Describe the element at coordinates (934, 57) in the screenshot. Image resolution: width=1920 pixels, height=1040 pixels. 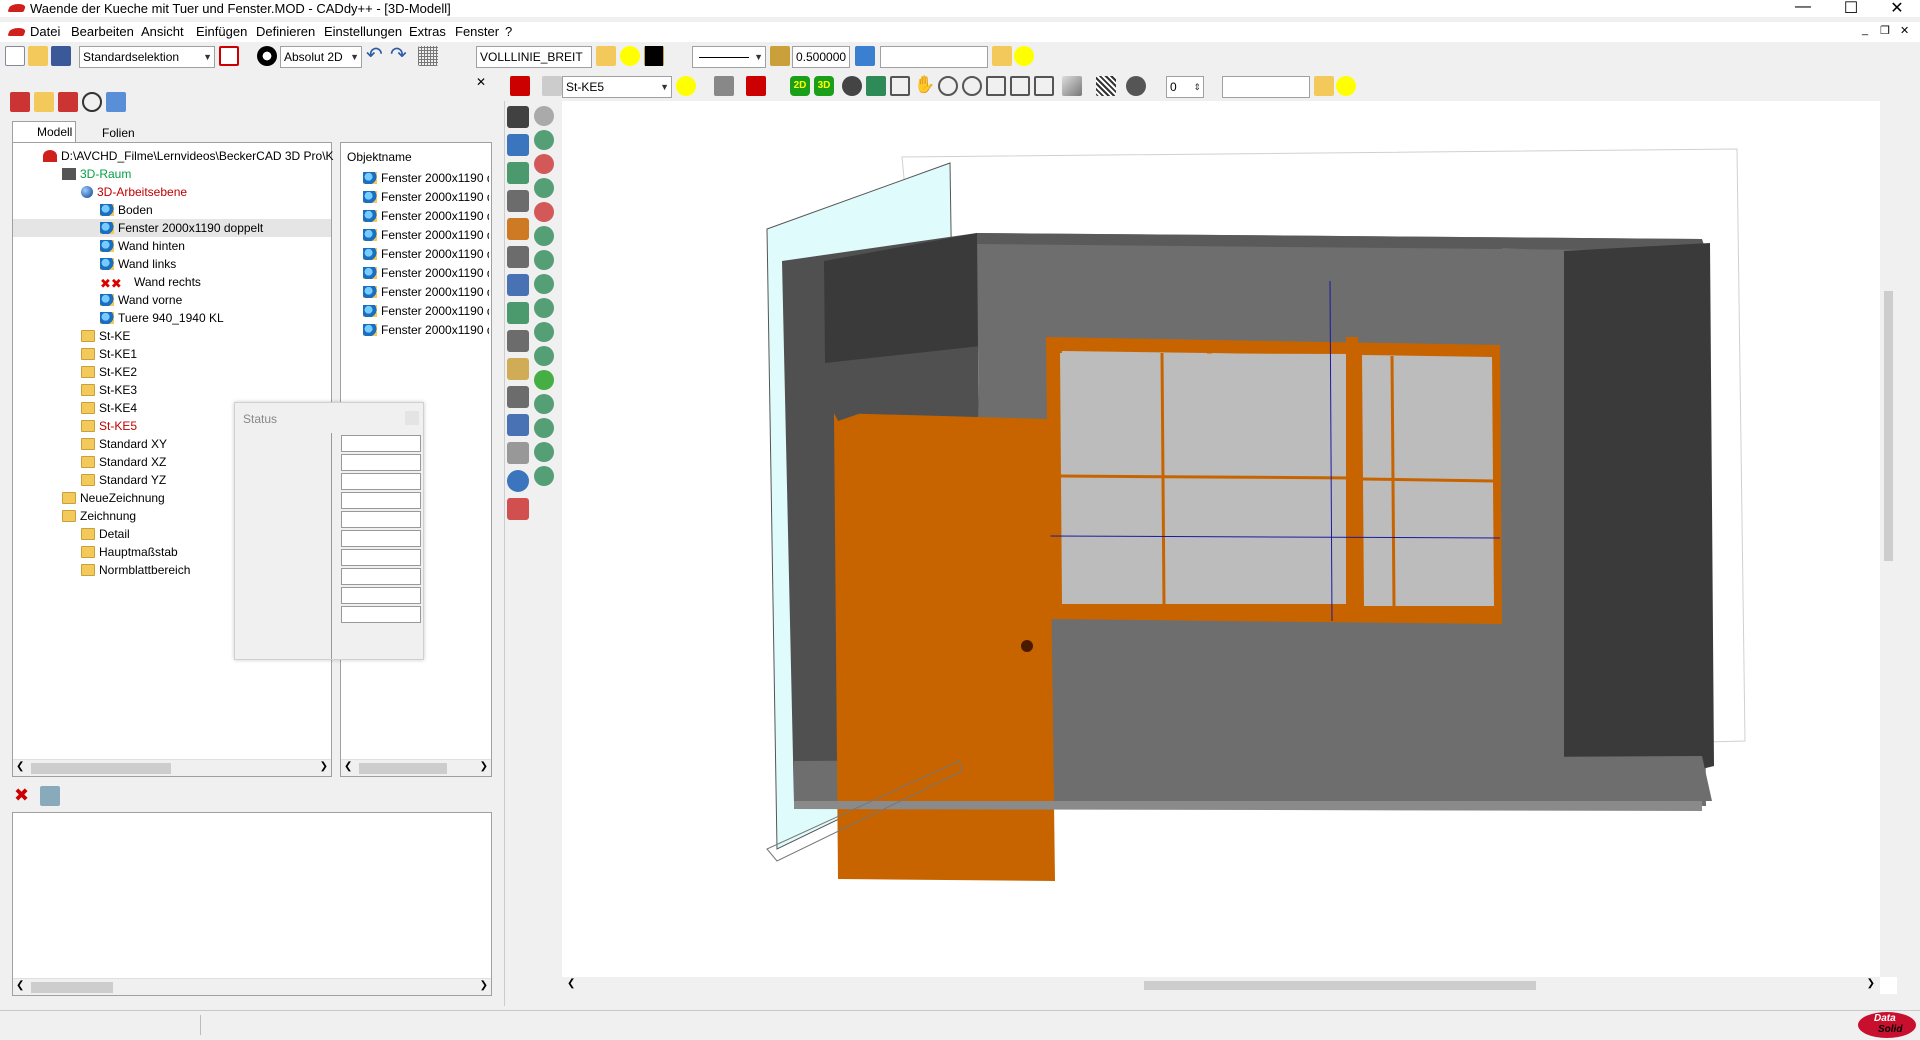
I see `toolbar1-text-field` at that location.